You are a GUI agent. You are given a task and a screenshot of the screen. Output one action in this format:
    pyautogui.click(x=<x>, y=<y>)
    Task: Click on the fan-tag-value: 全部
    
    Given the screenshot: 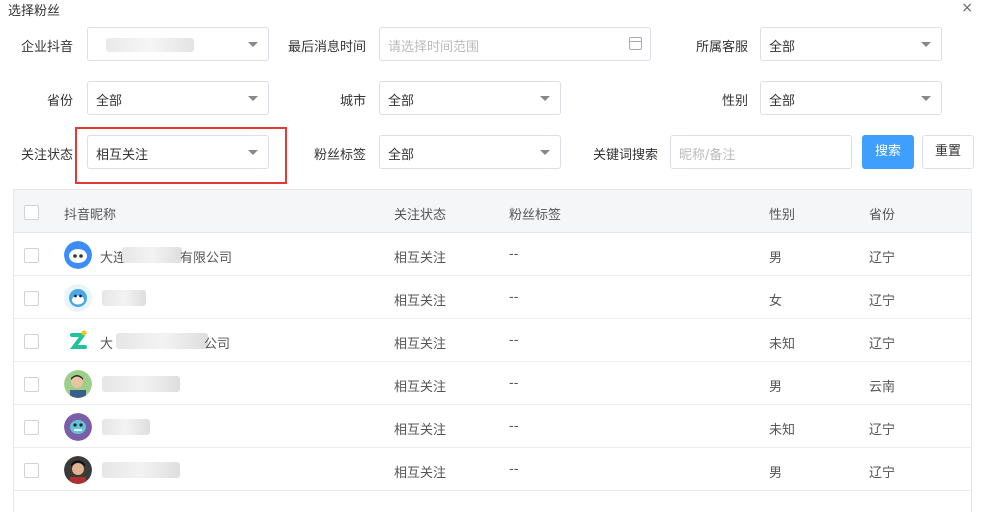 What is the action you would take?
    pyautogui.click(x=401, y=155)
    